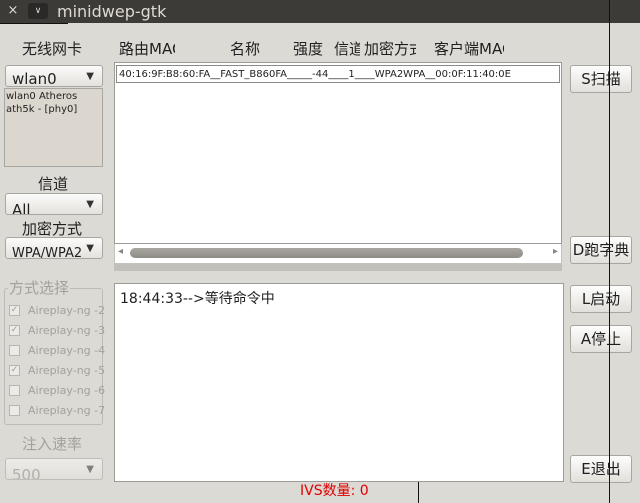  What do you see at coordinates (310, 49) in the screenshot?
I see `column-header-signal: 强度` at bounding box center [310, 49].